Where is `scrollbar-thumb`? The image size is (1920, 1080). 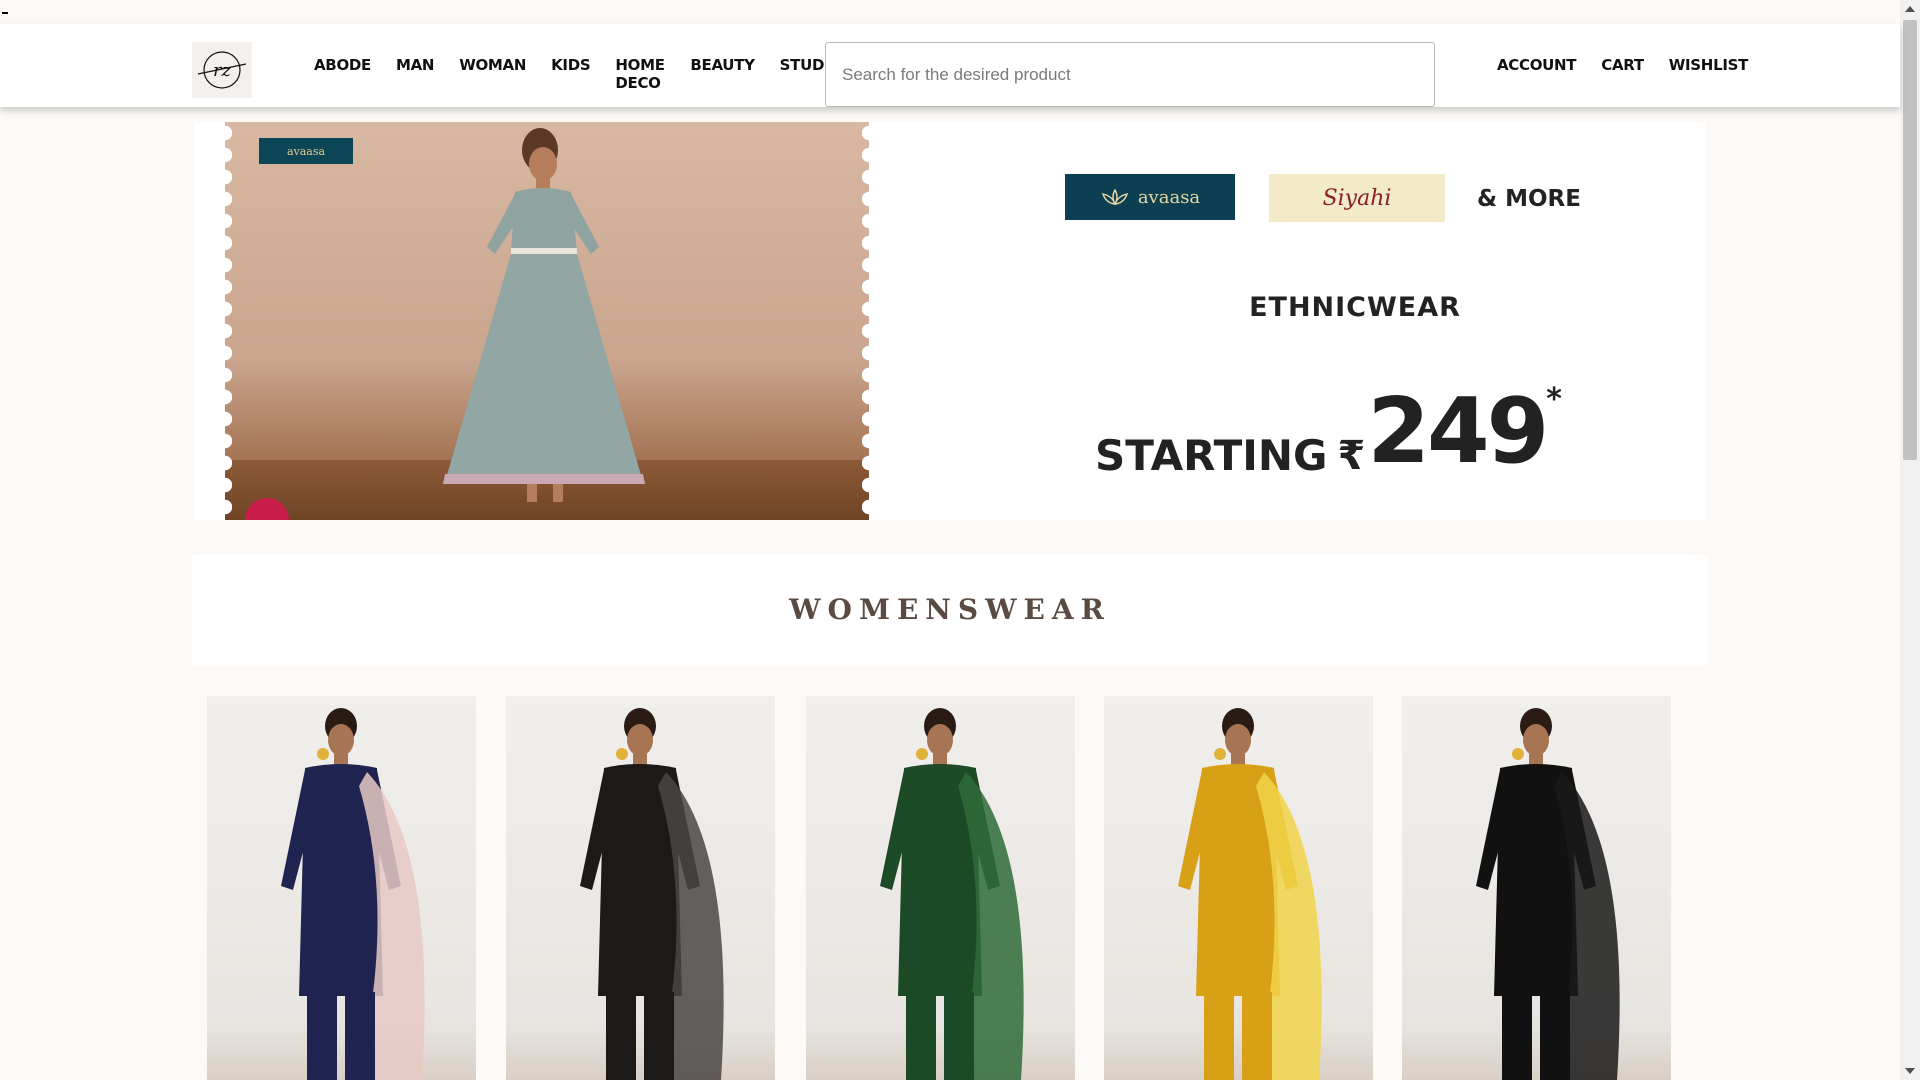 scrollbar-thumb is located at coordinates (1910, 240).